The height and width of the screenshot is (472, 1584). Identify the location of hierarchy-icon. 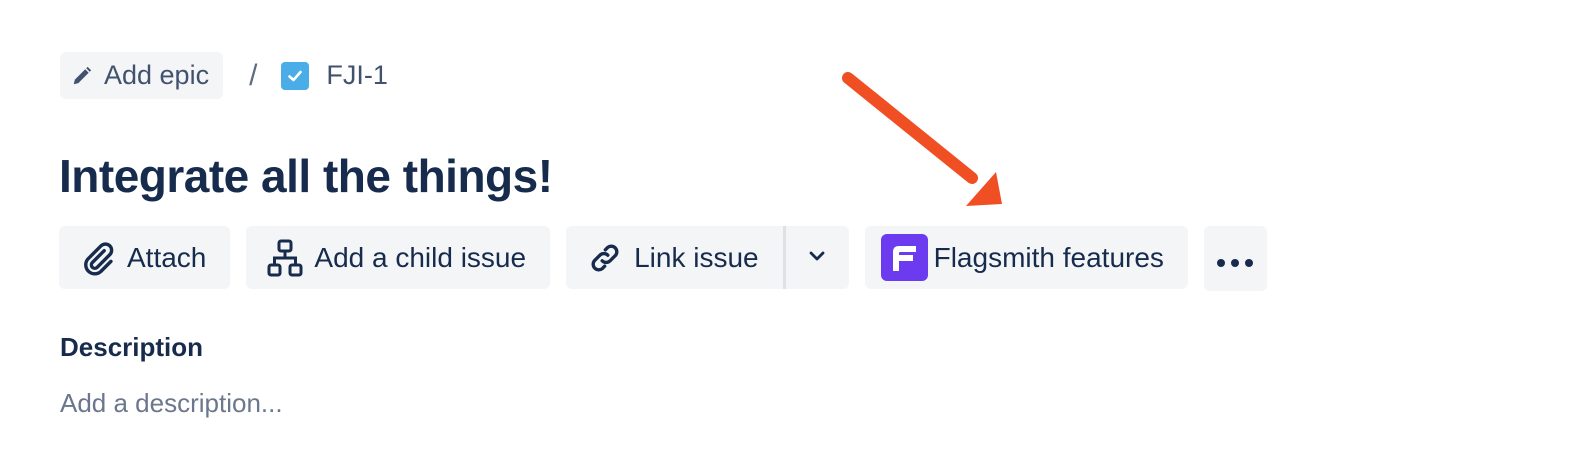
(285, 258).